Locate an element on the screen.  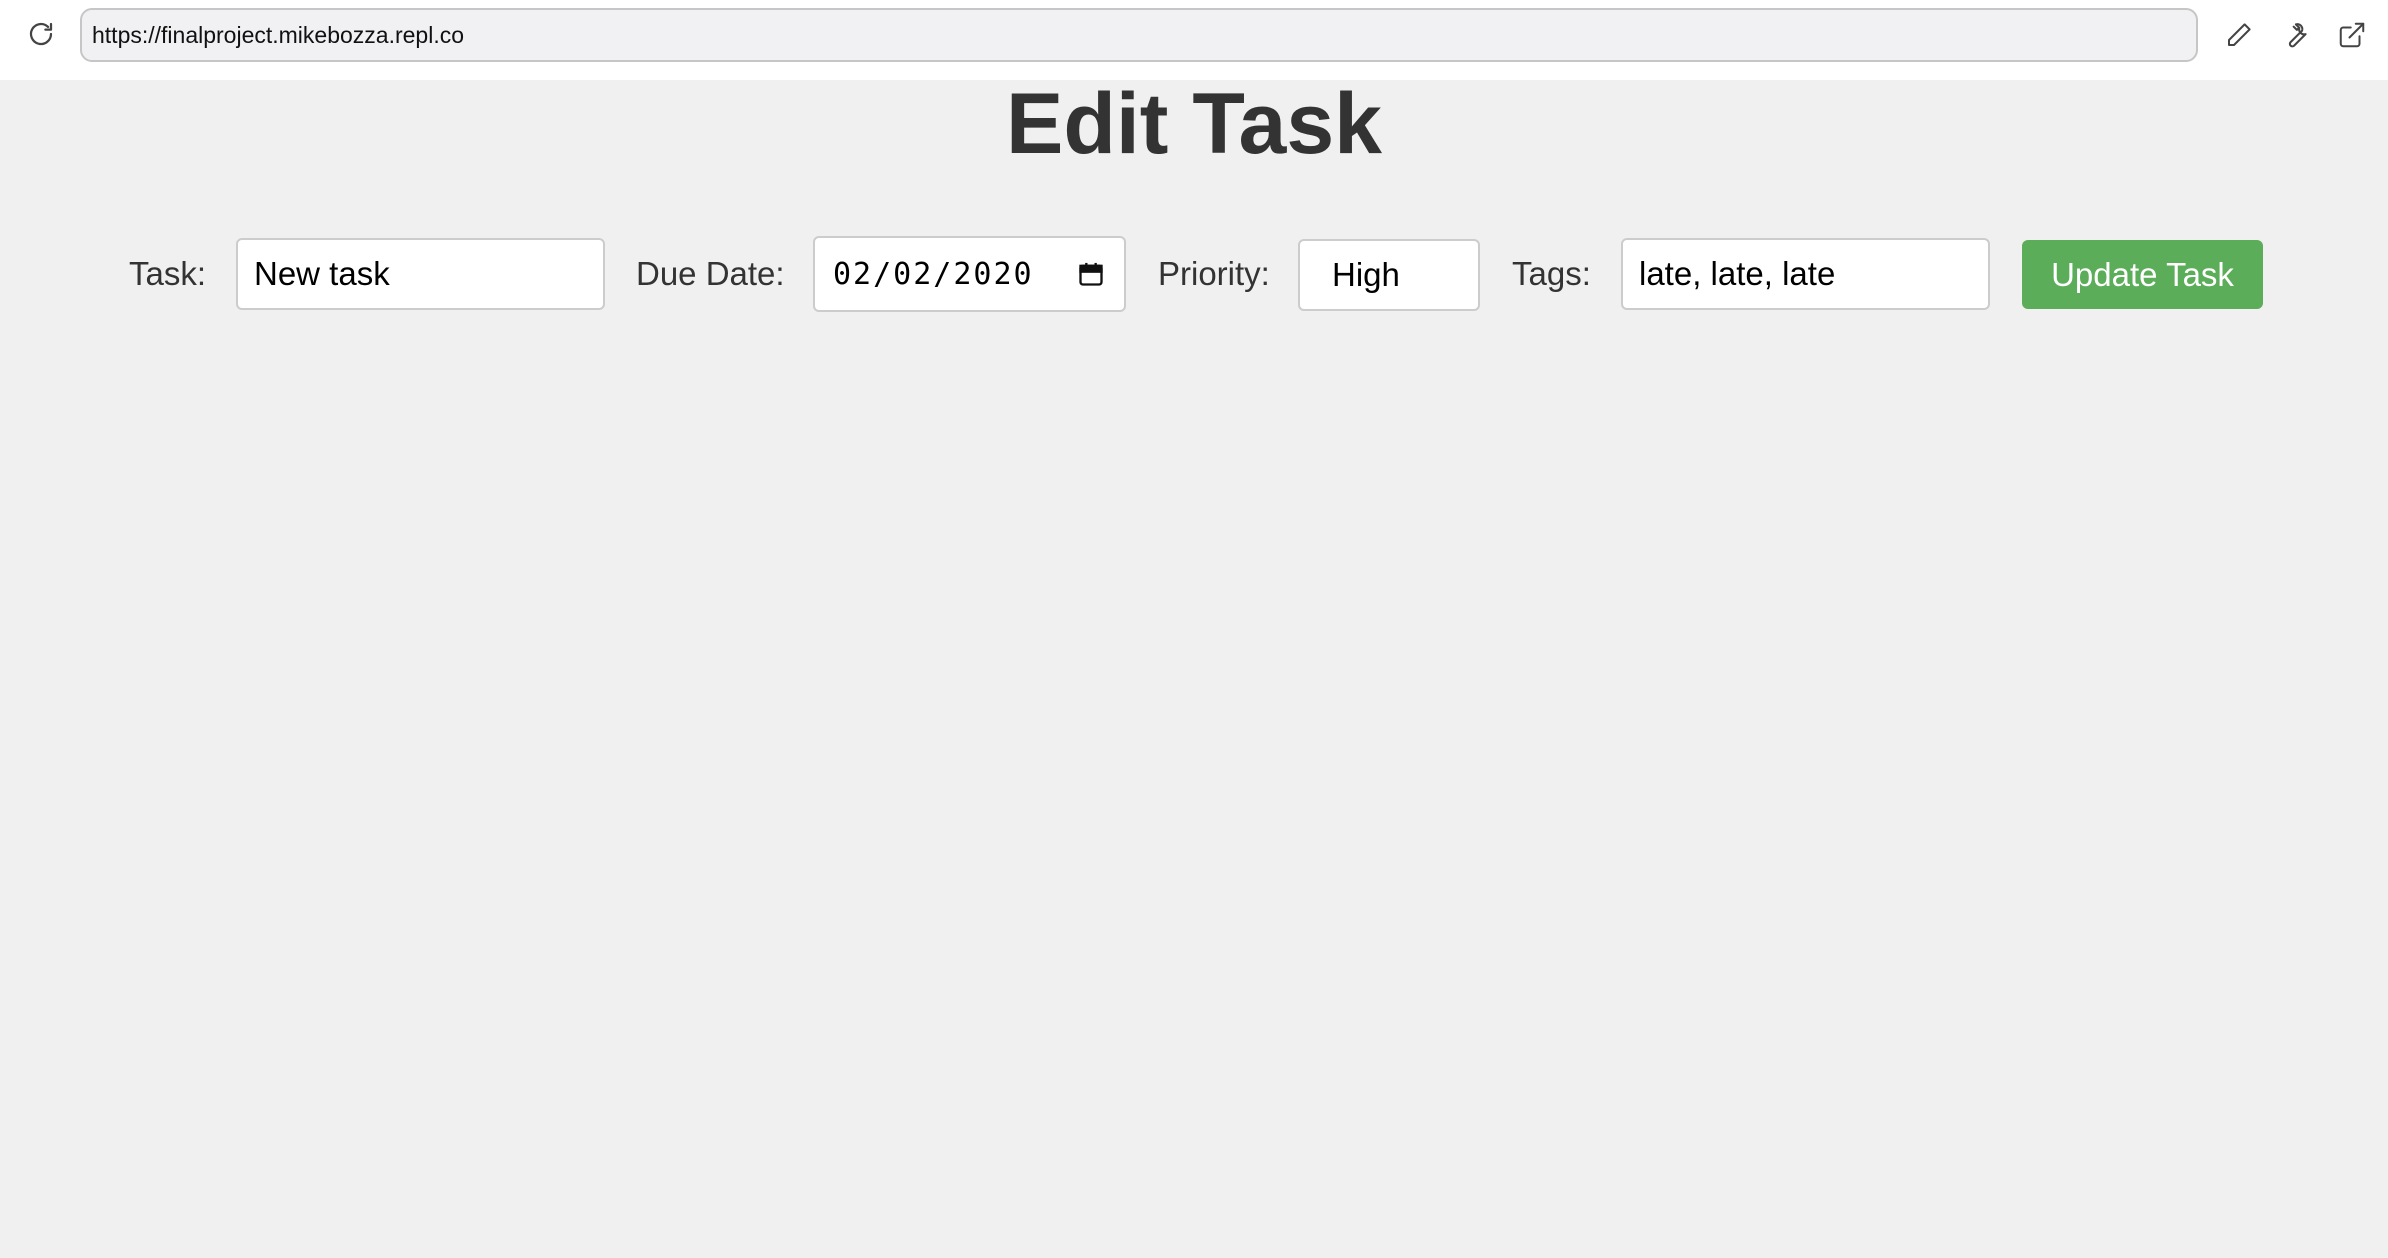
due-date-label: Due Date: is located at coordinates (710, 273).